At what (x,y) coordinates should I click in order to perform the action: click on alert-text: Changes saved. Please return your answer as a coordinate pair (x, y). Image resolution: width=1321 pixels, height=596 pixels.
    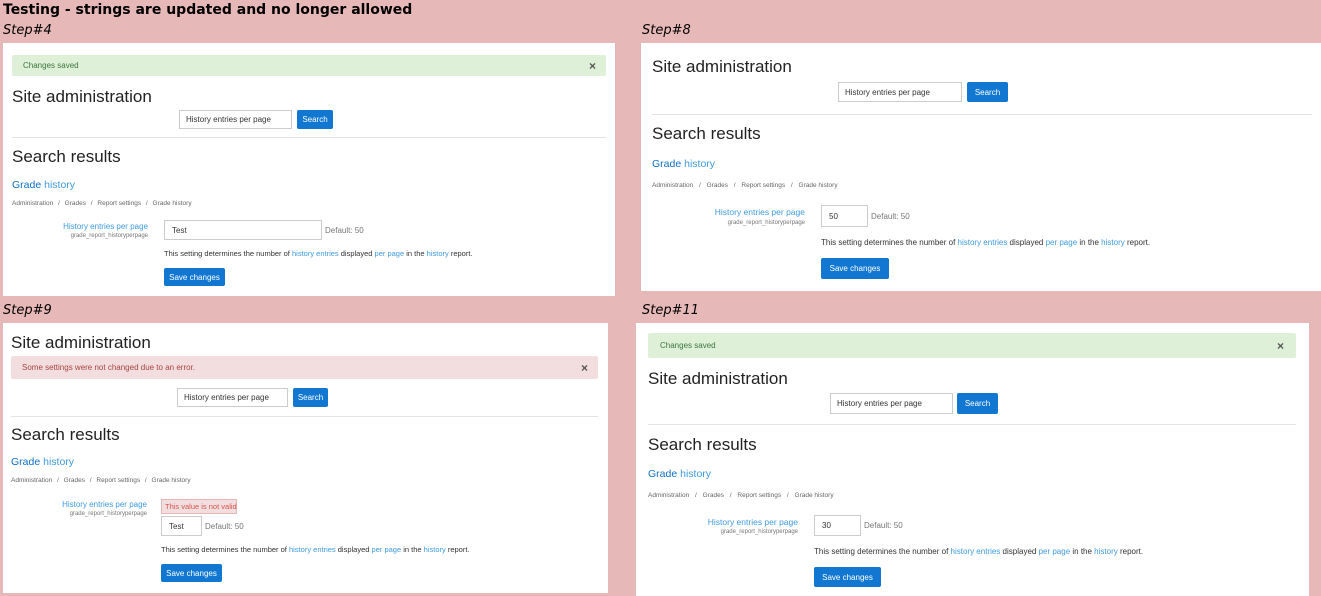
    Looking at the image, I should click on (688, 345).